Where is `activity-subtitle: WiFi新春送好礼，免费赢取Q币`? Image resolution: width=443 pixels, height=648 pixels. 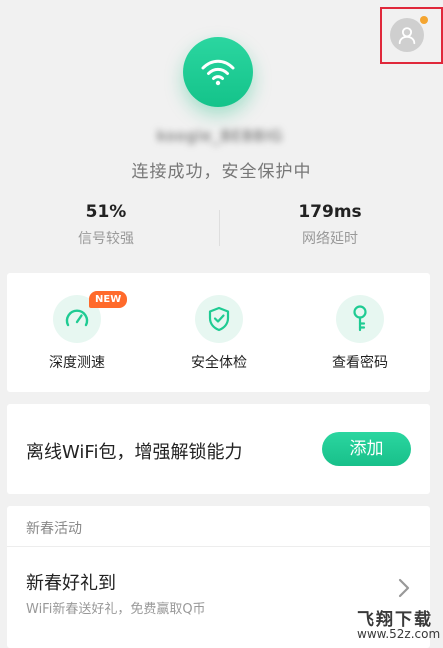 activity-subtitle: WiFi新春送好礼，免费赢取Q币 is located at coordinates (116, 609).